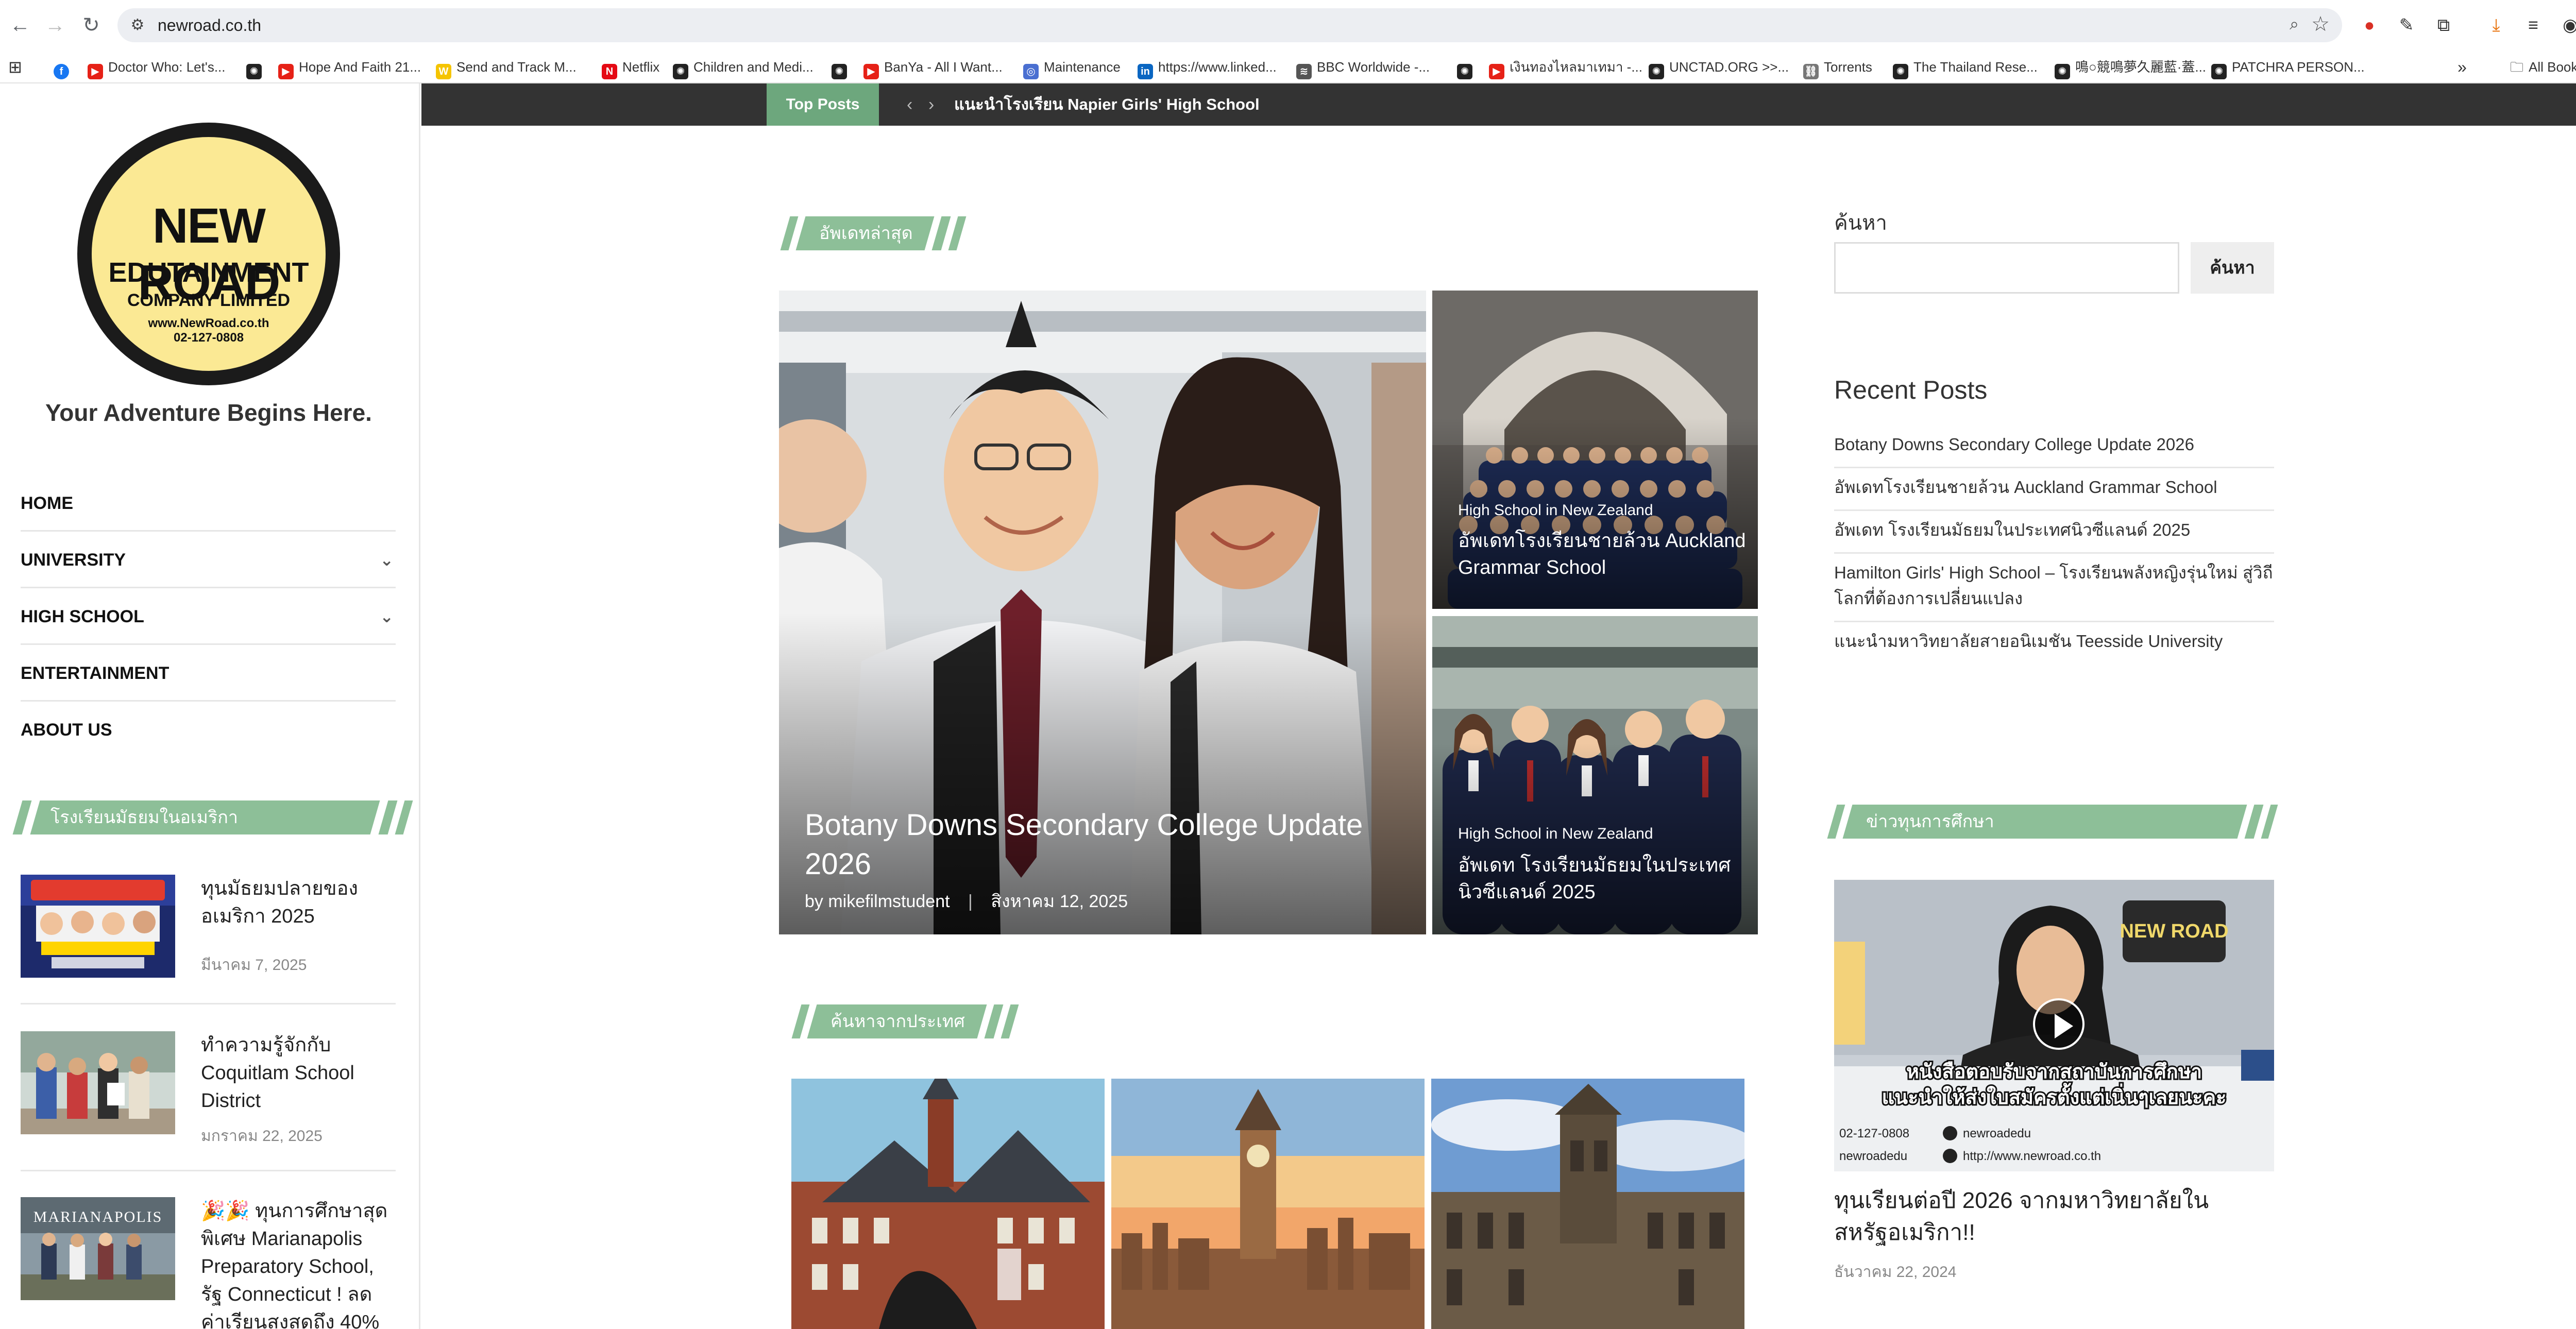 Image resolution: width=2576 pixels, height=1329 pixels. Describe the element at coordinates (209, 300) in the screenshot. I see `logo-line-3: COMPANY LIMITED` at that location.